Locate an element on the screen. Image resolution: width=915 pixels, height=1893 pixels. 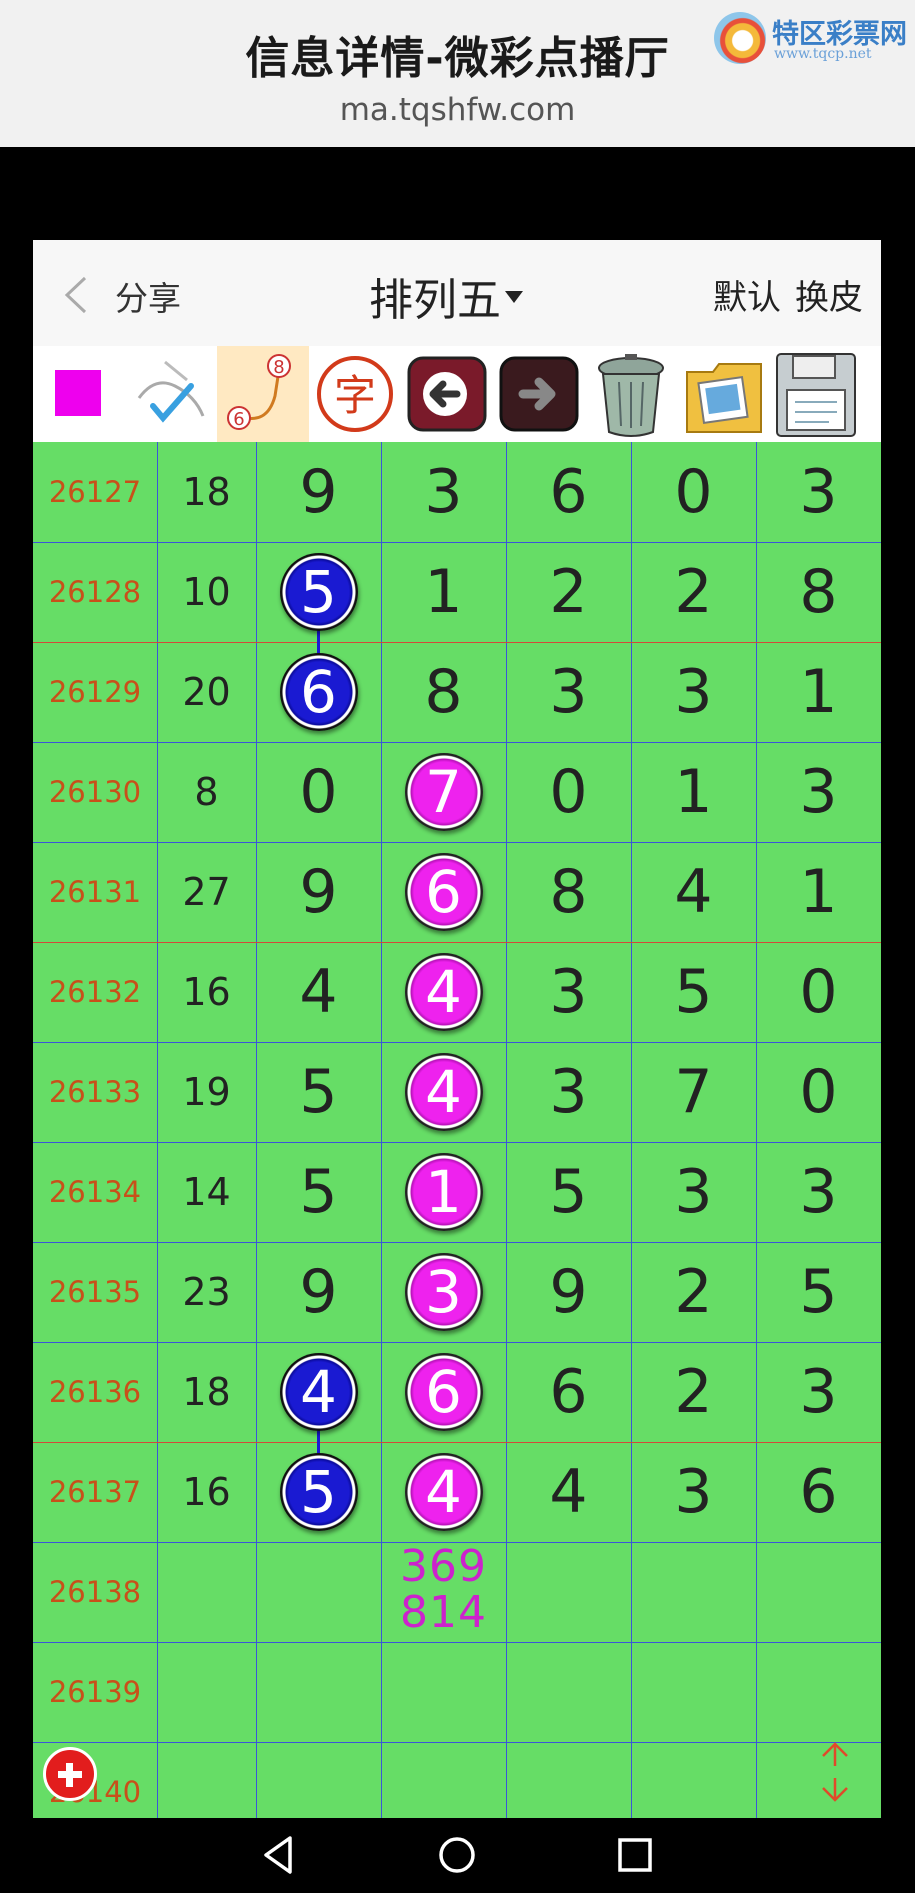
lottery-selector: 排列五 is located at coordinates (446, 296).